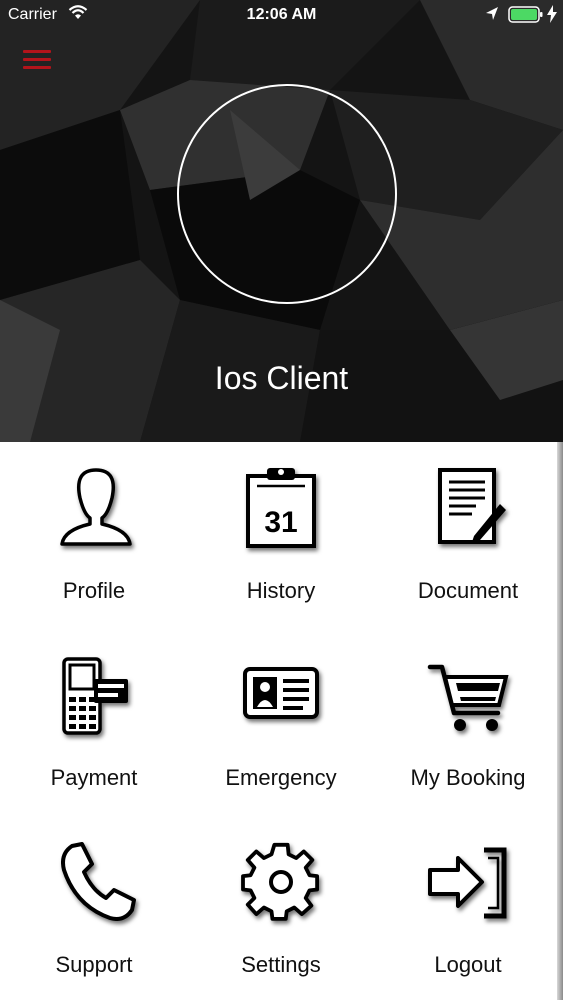  Describe the element at coordinates (468, 882) in the screenshot. I see `logout-icon` at that location.